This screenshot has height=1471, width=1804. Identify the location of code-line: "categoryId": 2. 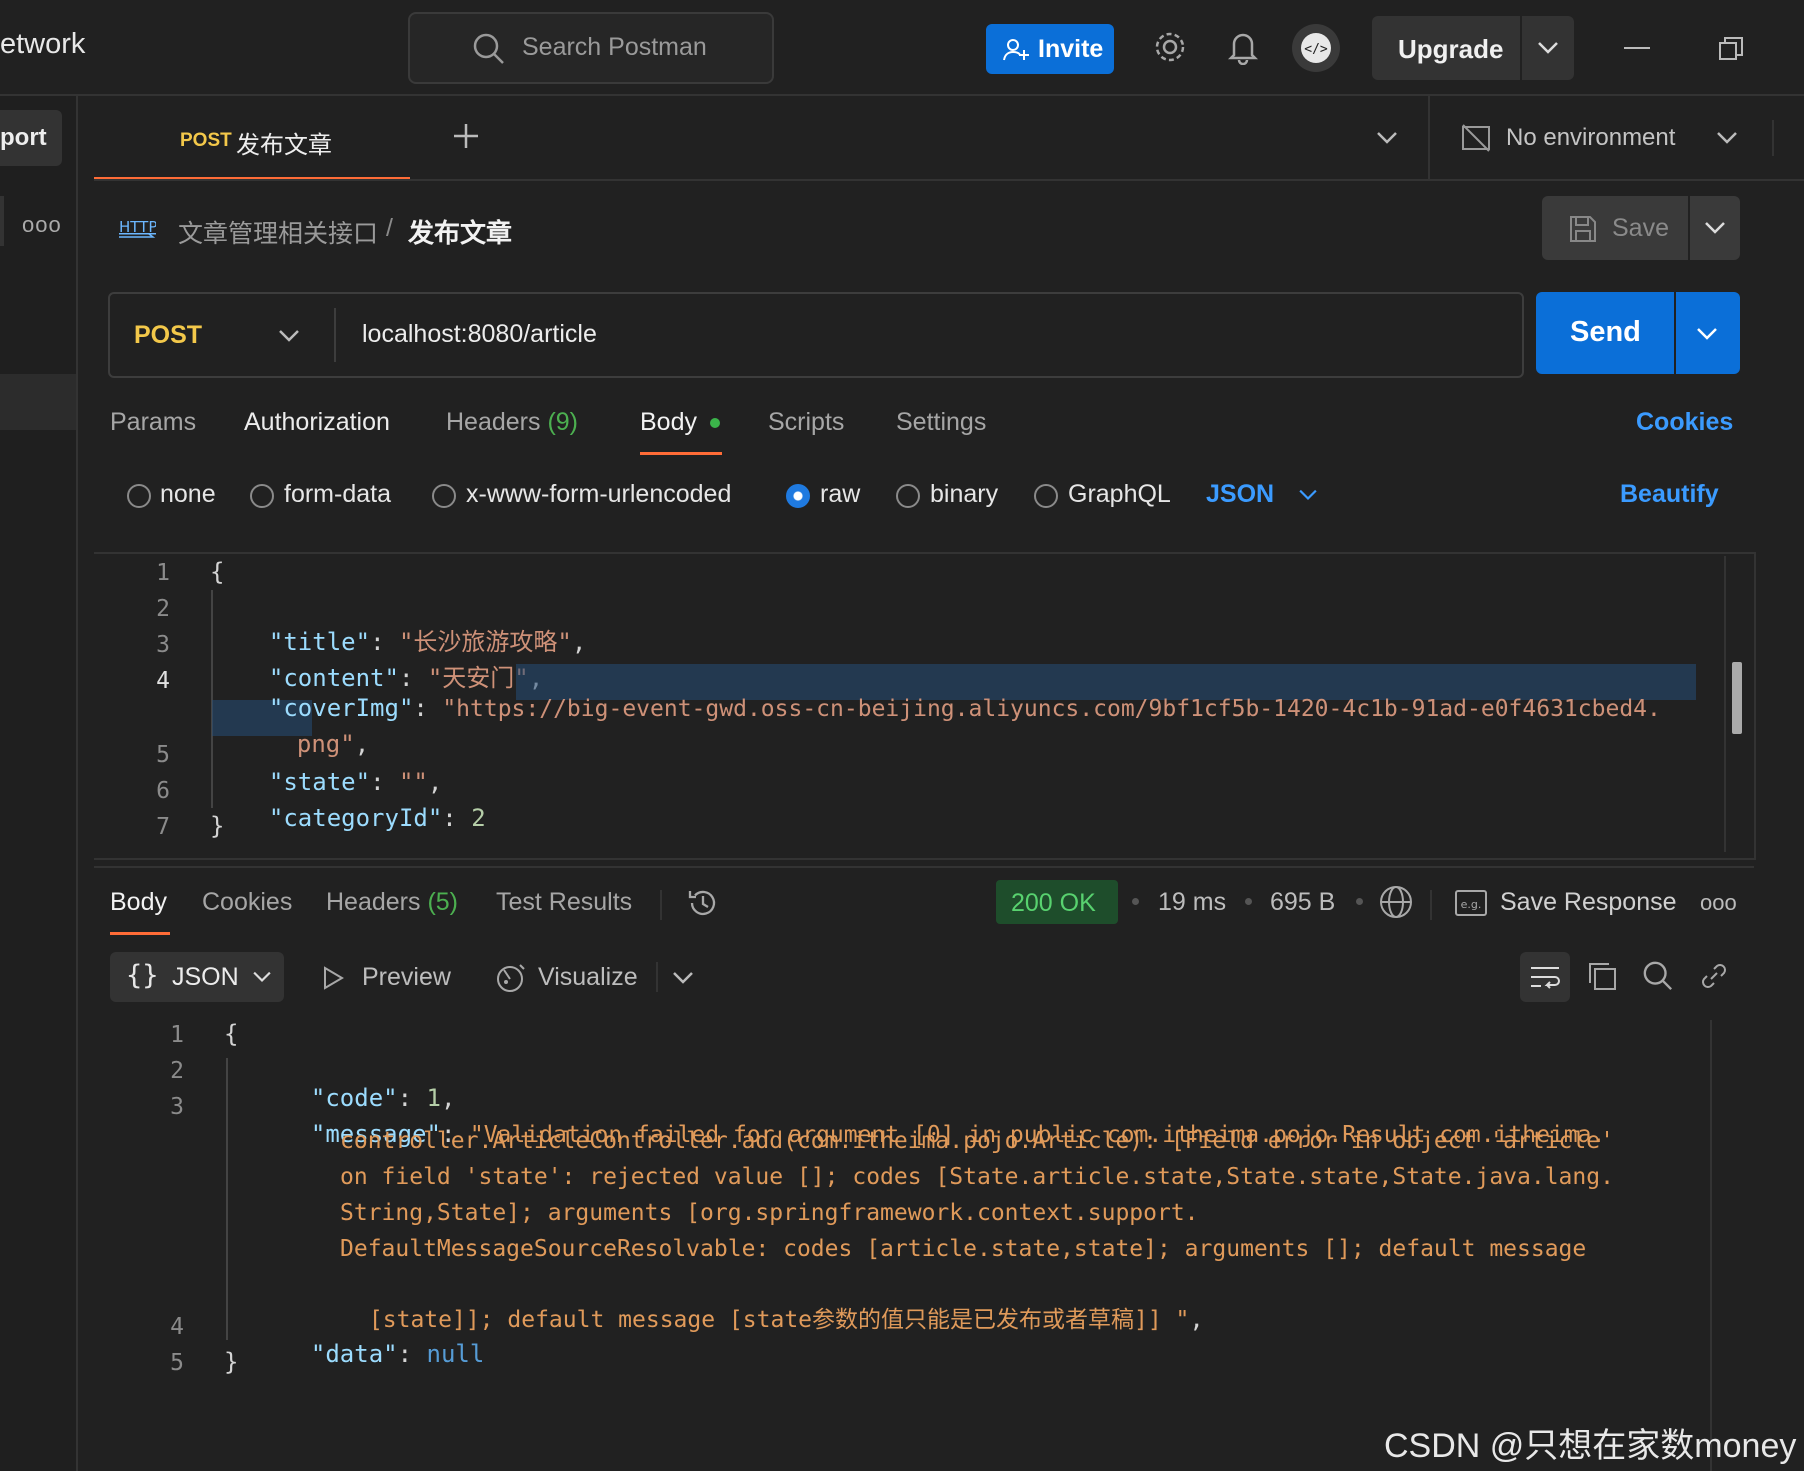
(377, 818).